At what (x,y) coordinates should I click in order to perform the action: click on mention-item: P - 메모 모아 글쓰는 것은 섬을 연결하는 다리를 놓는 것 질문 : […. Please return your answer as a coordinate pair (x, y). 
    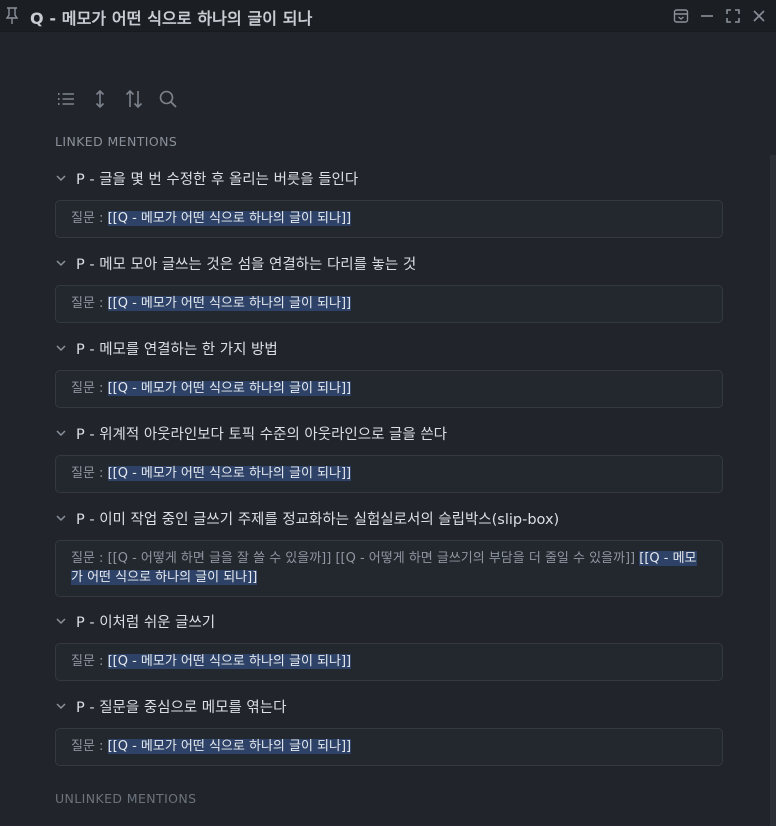
    Looking at the image, I should click on (389, 287).